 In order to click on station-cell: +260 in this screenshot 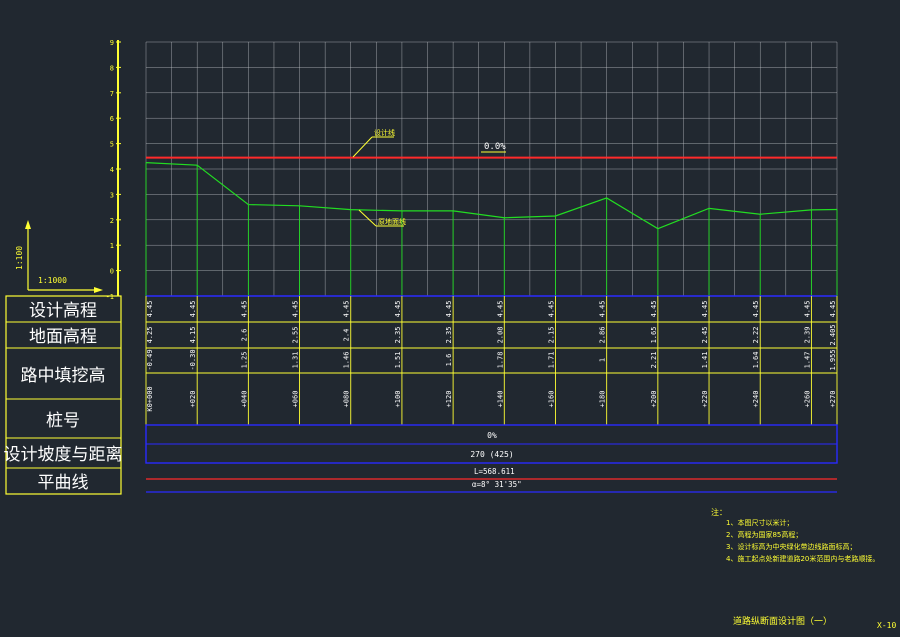, I will do `click(807, 399)`.